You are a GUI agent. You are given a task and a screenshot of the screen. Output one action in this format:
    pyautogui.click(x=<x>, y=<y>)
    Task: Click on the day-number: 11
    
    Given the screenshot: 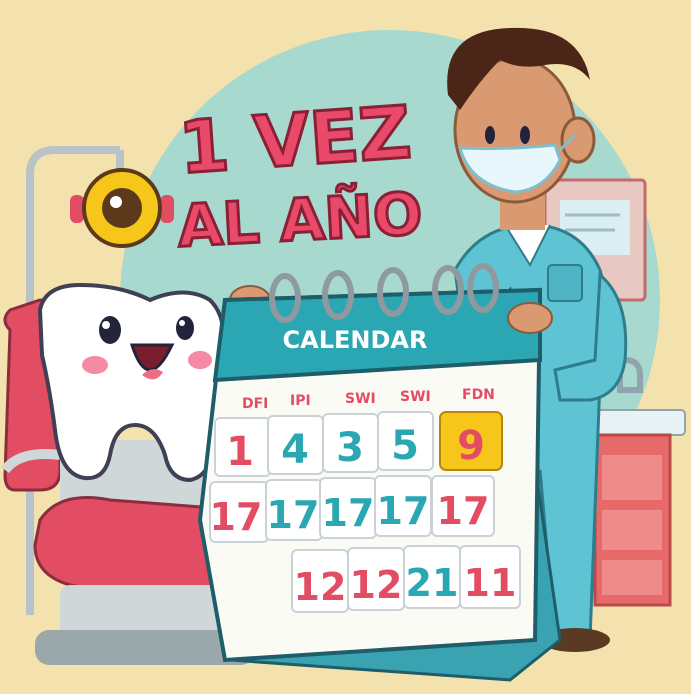 What is the action you would take?
    pyautogui.click(x=490, y=583)
    